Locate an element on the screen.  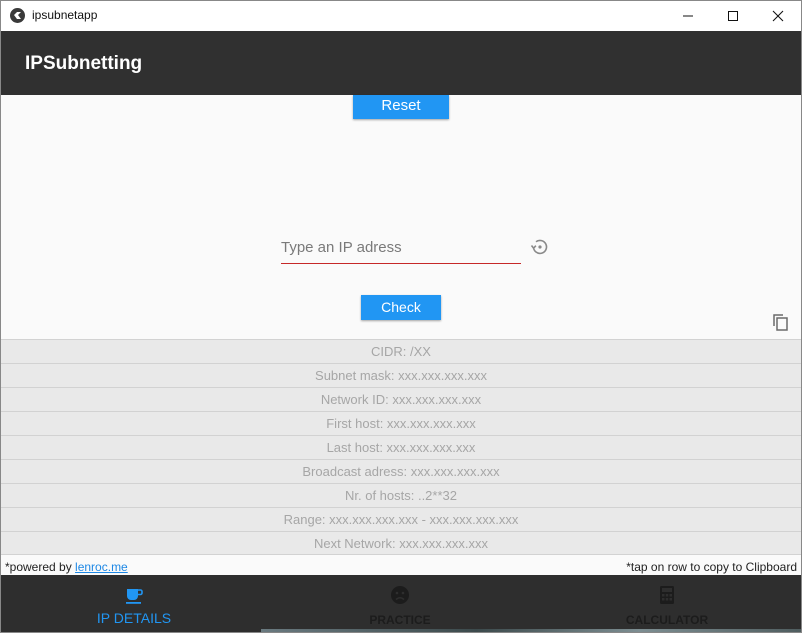
calculator-icon is located at coordinates (667, 595).